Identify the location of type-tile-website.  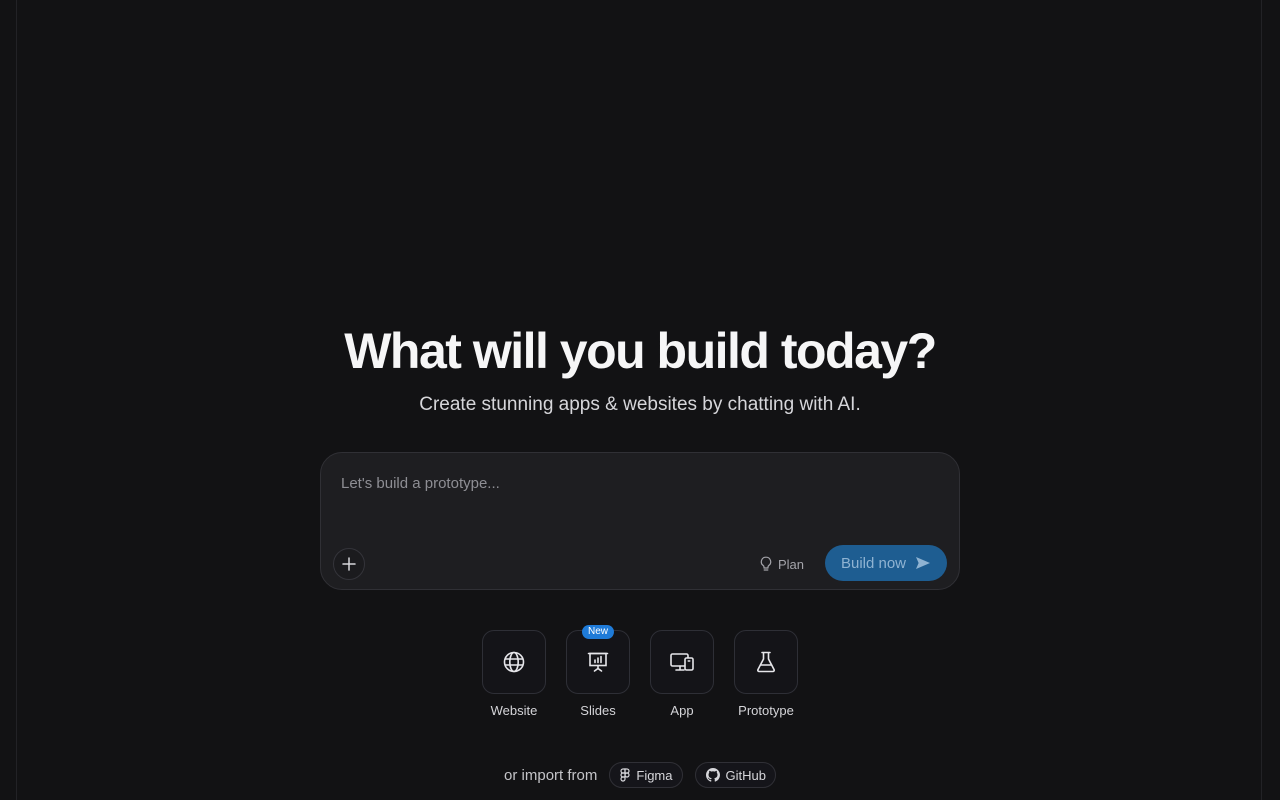
(514, 662).